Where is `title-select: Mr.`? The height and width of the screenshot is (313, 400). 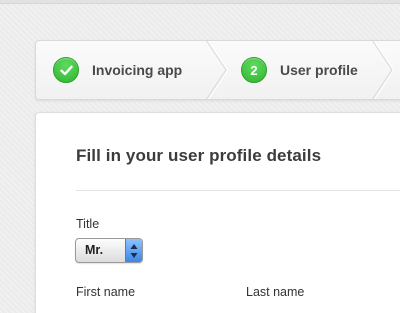
title-select: Mr. is located at coordinates (109, 250).